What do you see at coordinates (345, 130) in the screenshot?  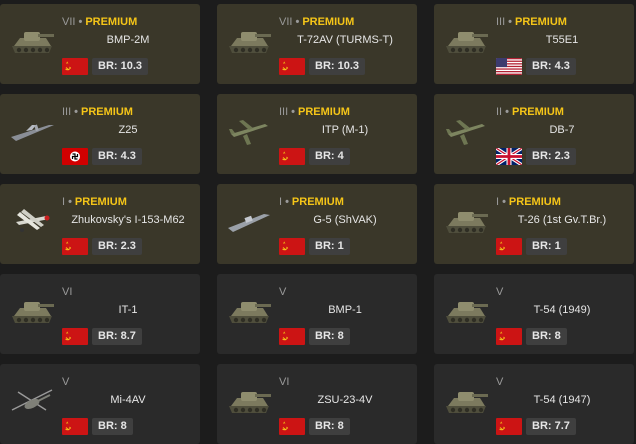 I see `vehicle-name: ITP (M-1)` at bounding box center [345, 130].